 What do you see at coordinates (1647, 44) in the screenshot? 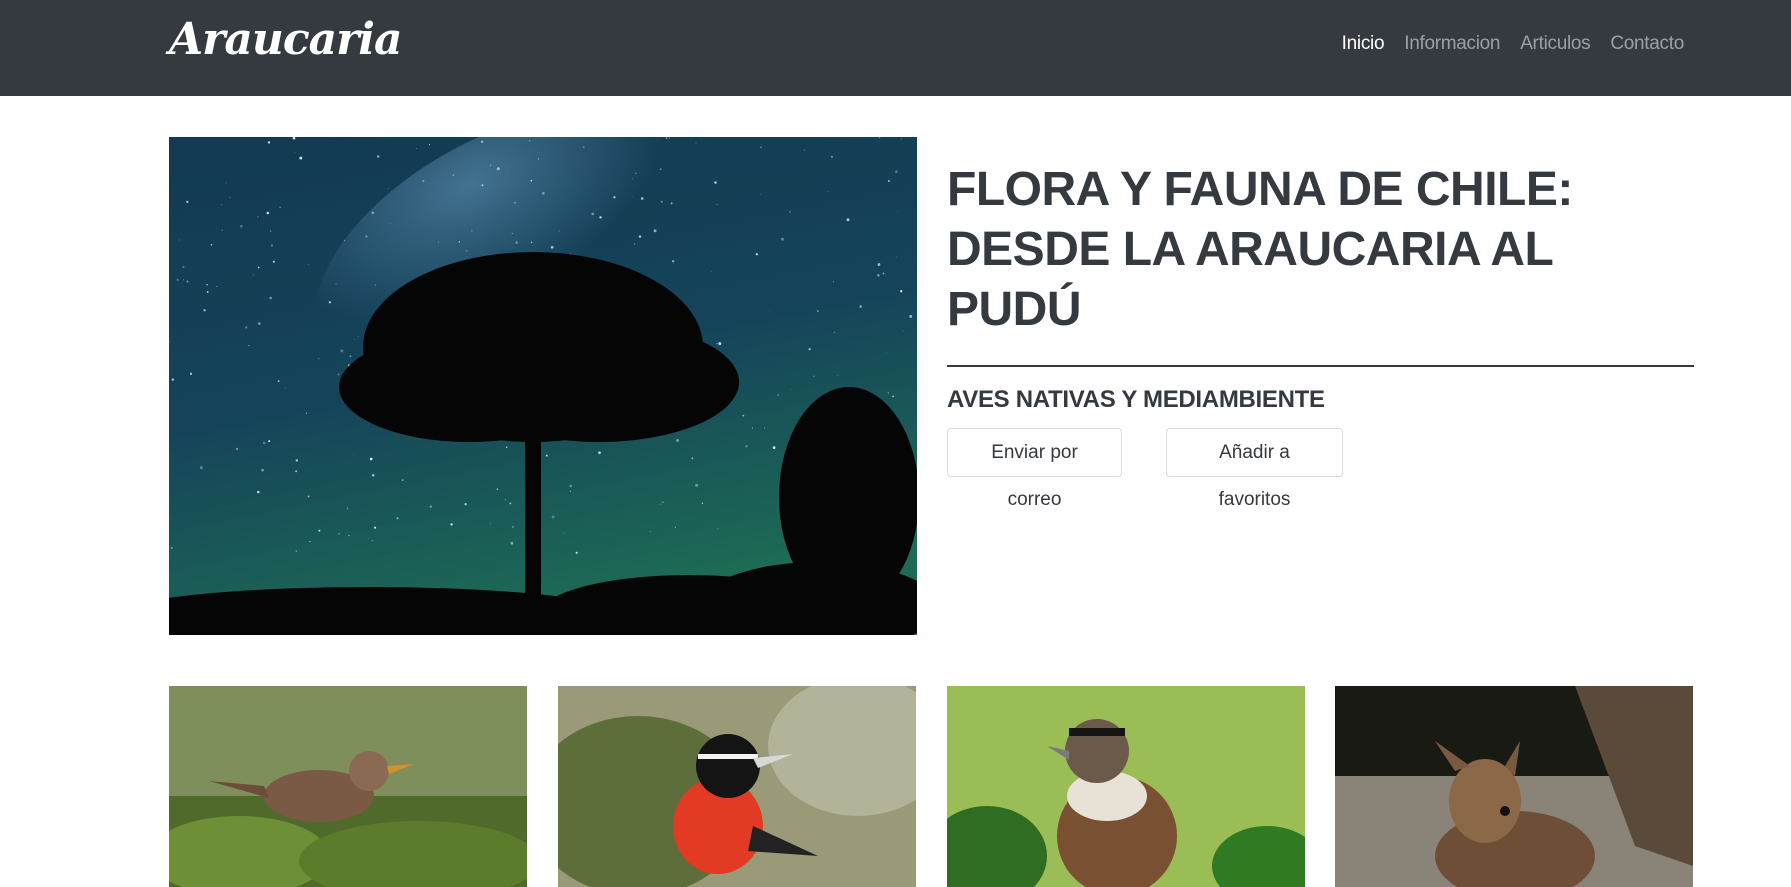
I see `nav-link-contacto: Contacto` at bounding box center [1647, 44].